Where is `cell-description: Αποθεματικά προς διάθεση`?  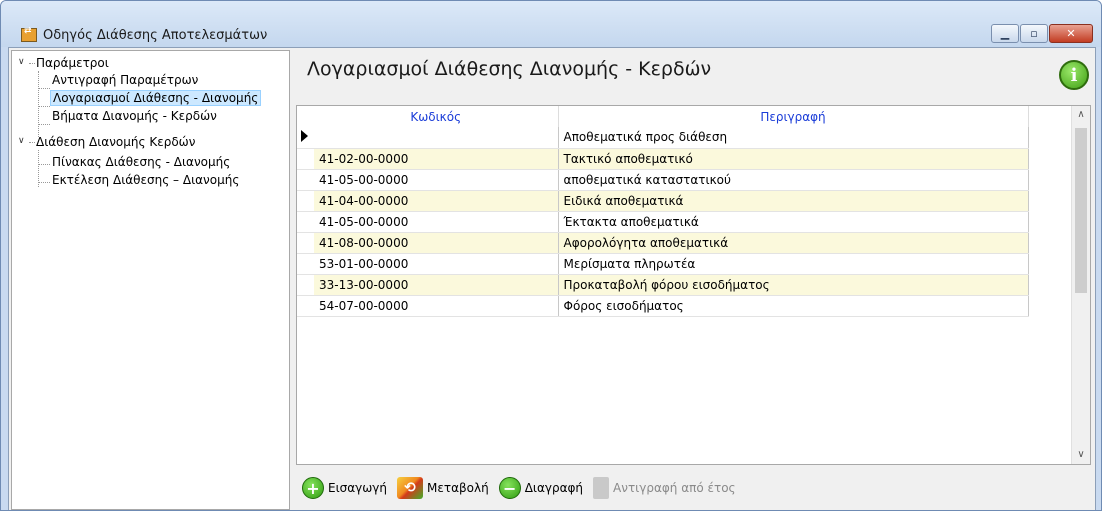 cell-description: Αποθεματικά προς διάθεση is located at coordinates (793, 138).